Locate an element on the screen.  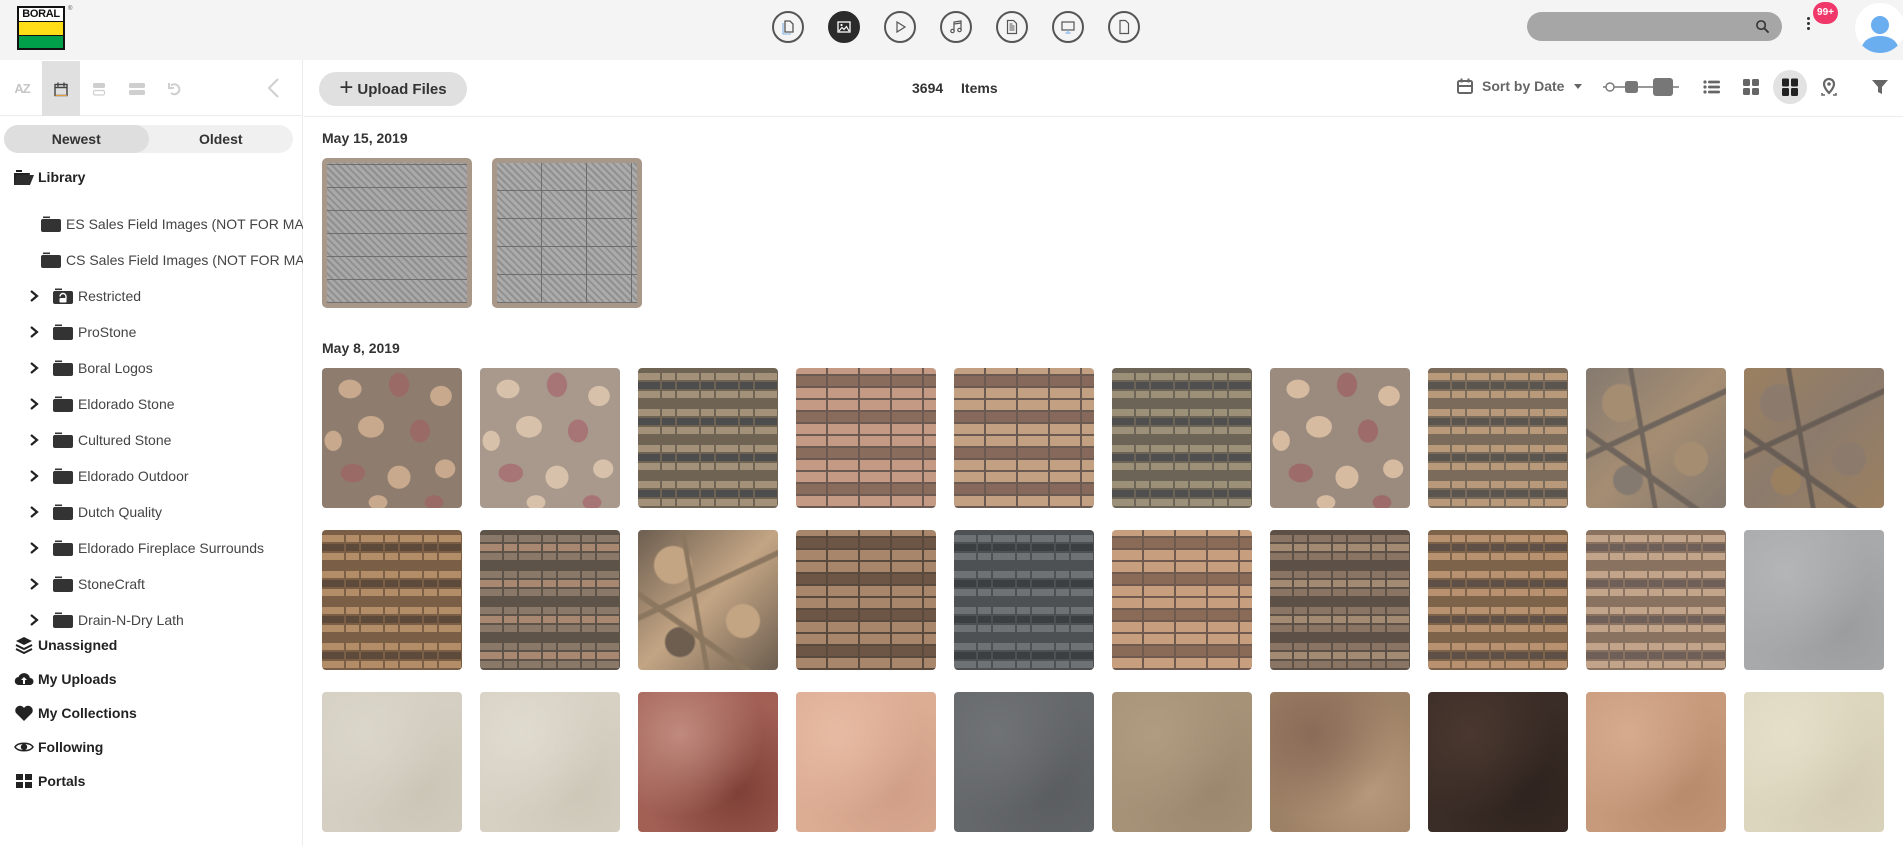
folder-item: ProStone is located at coordinates (151, 332).